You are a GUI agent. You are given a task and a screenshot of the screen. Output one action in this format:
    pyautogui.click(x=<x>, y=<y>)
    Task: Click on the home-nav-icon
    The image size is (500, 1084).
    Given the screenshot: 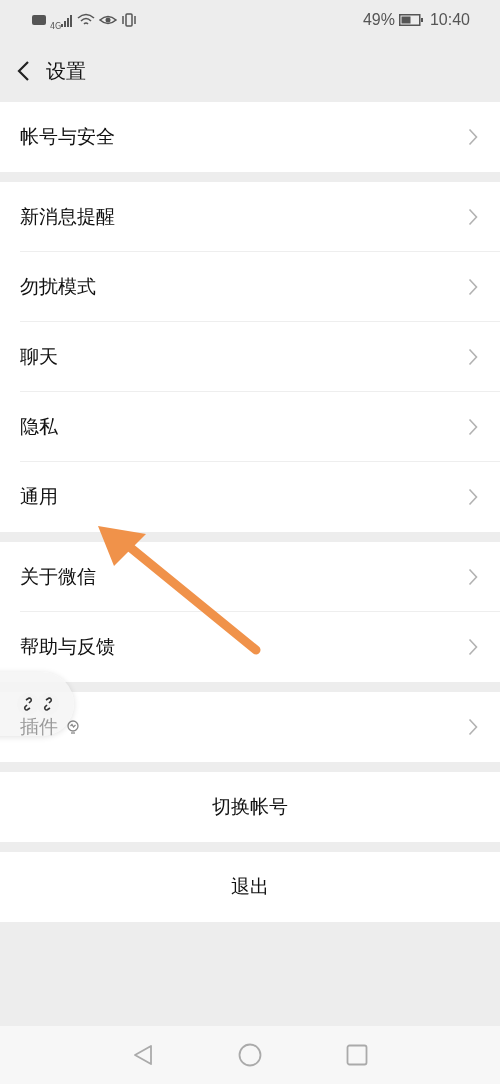 What is the action you would take?
    pyautogui.click(x=250, y=1055)
    